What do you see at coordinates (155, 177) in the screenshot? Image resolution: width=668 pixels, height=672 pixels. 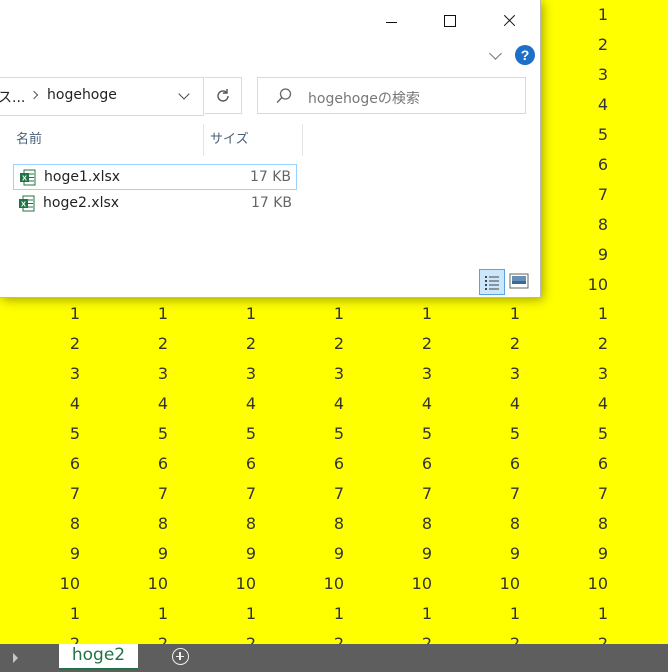 I see `file-row-hoge1: X hoge1.xlsx 17 KB` at bounding box center [155, 177].